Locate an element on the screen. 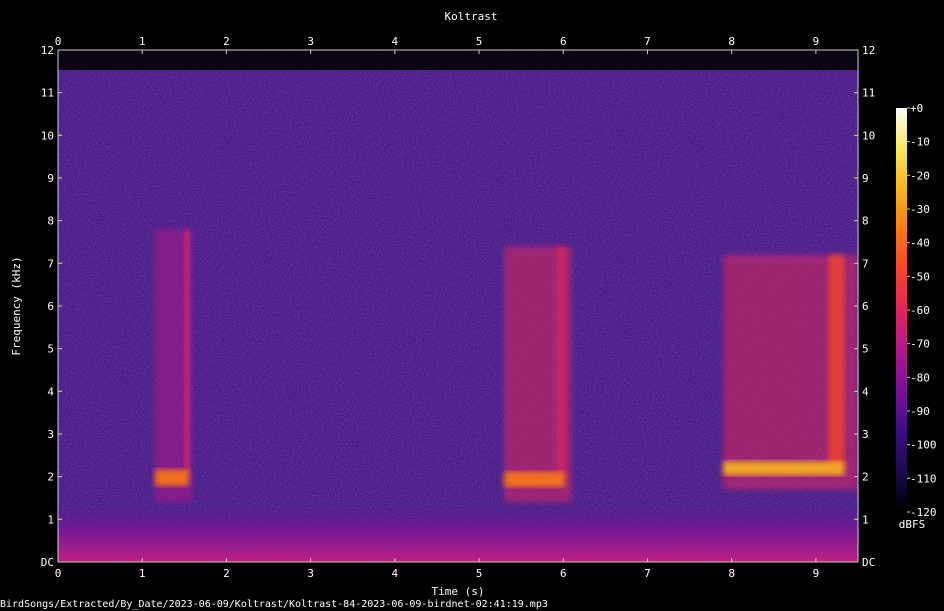  y-tick-left-label: 9 is located at coordinates (50, 178).